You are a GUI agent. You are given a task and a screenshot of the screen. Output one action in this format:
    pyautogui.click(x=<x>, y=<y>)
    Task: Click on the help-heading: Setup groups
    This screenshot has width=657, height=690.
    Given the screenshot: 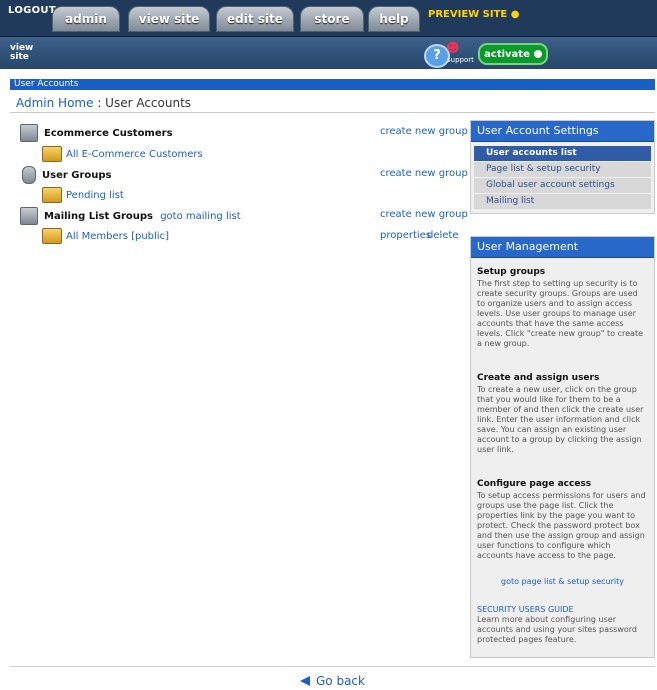 What is the action you would take?
    pyautogui.click(x=511, y=272)
    